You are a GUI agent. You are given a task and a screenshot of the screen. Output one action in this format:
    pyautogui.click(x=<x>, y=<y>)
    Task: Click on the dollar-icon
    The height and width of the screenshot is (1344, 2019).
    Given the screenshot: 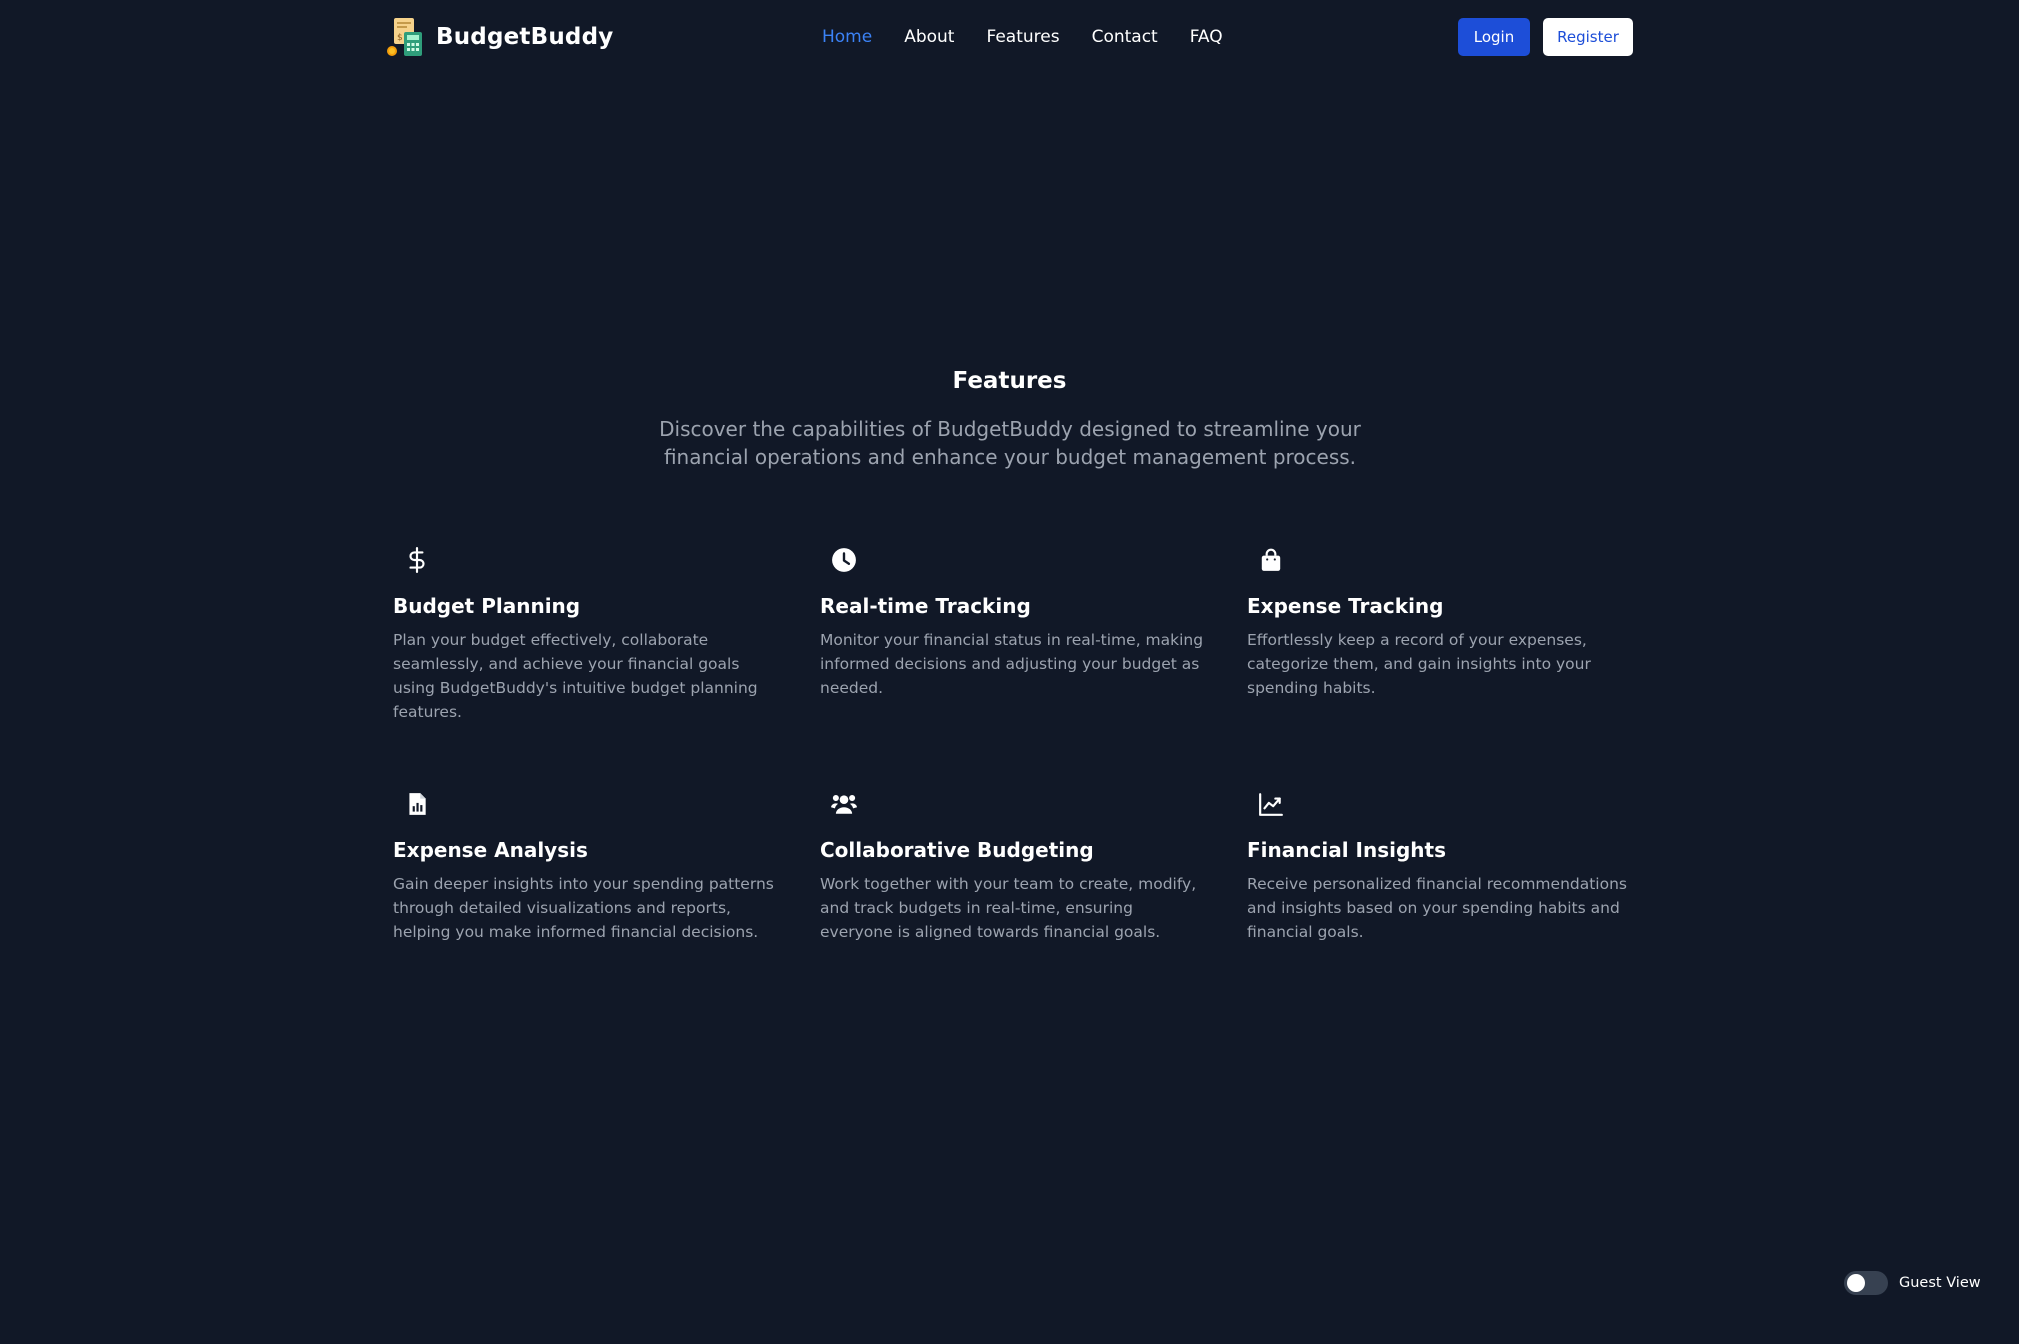 What is the action you would take?
    pyautogui.click(x=417, y=560)
    